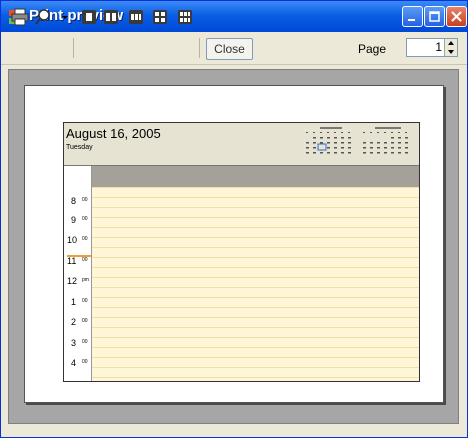 This screenshot has width=468, height=438. Describe the element at coordinates (74, 322) in the screenshot. I see `time-label: 2` at that location.